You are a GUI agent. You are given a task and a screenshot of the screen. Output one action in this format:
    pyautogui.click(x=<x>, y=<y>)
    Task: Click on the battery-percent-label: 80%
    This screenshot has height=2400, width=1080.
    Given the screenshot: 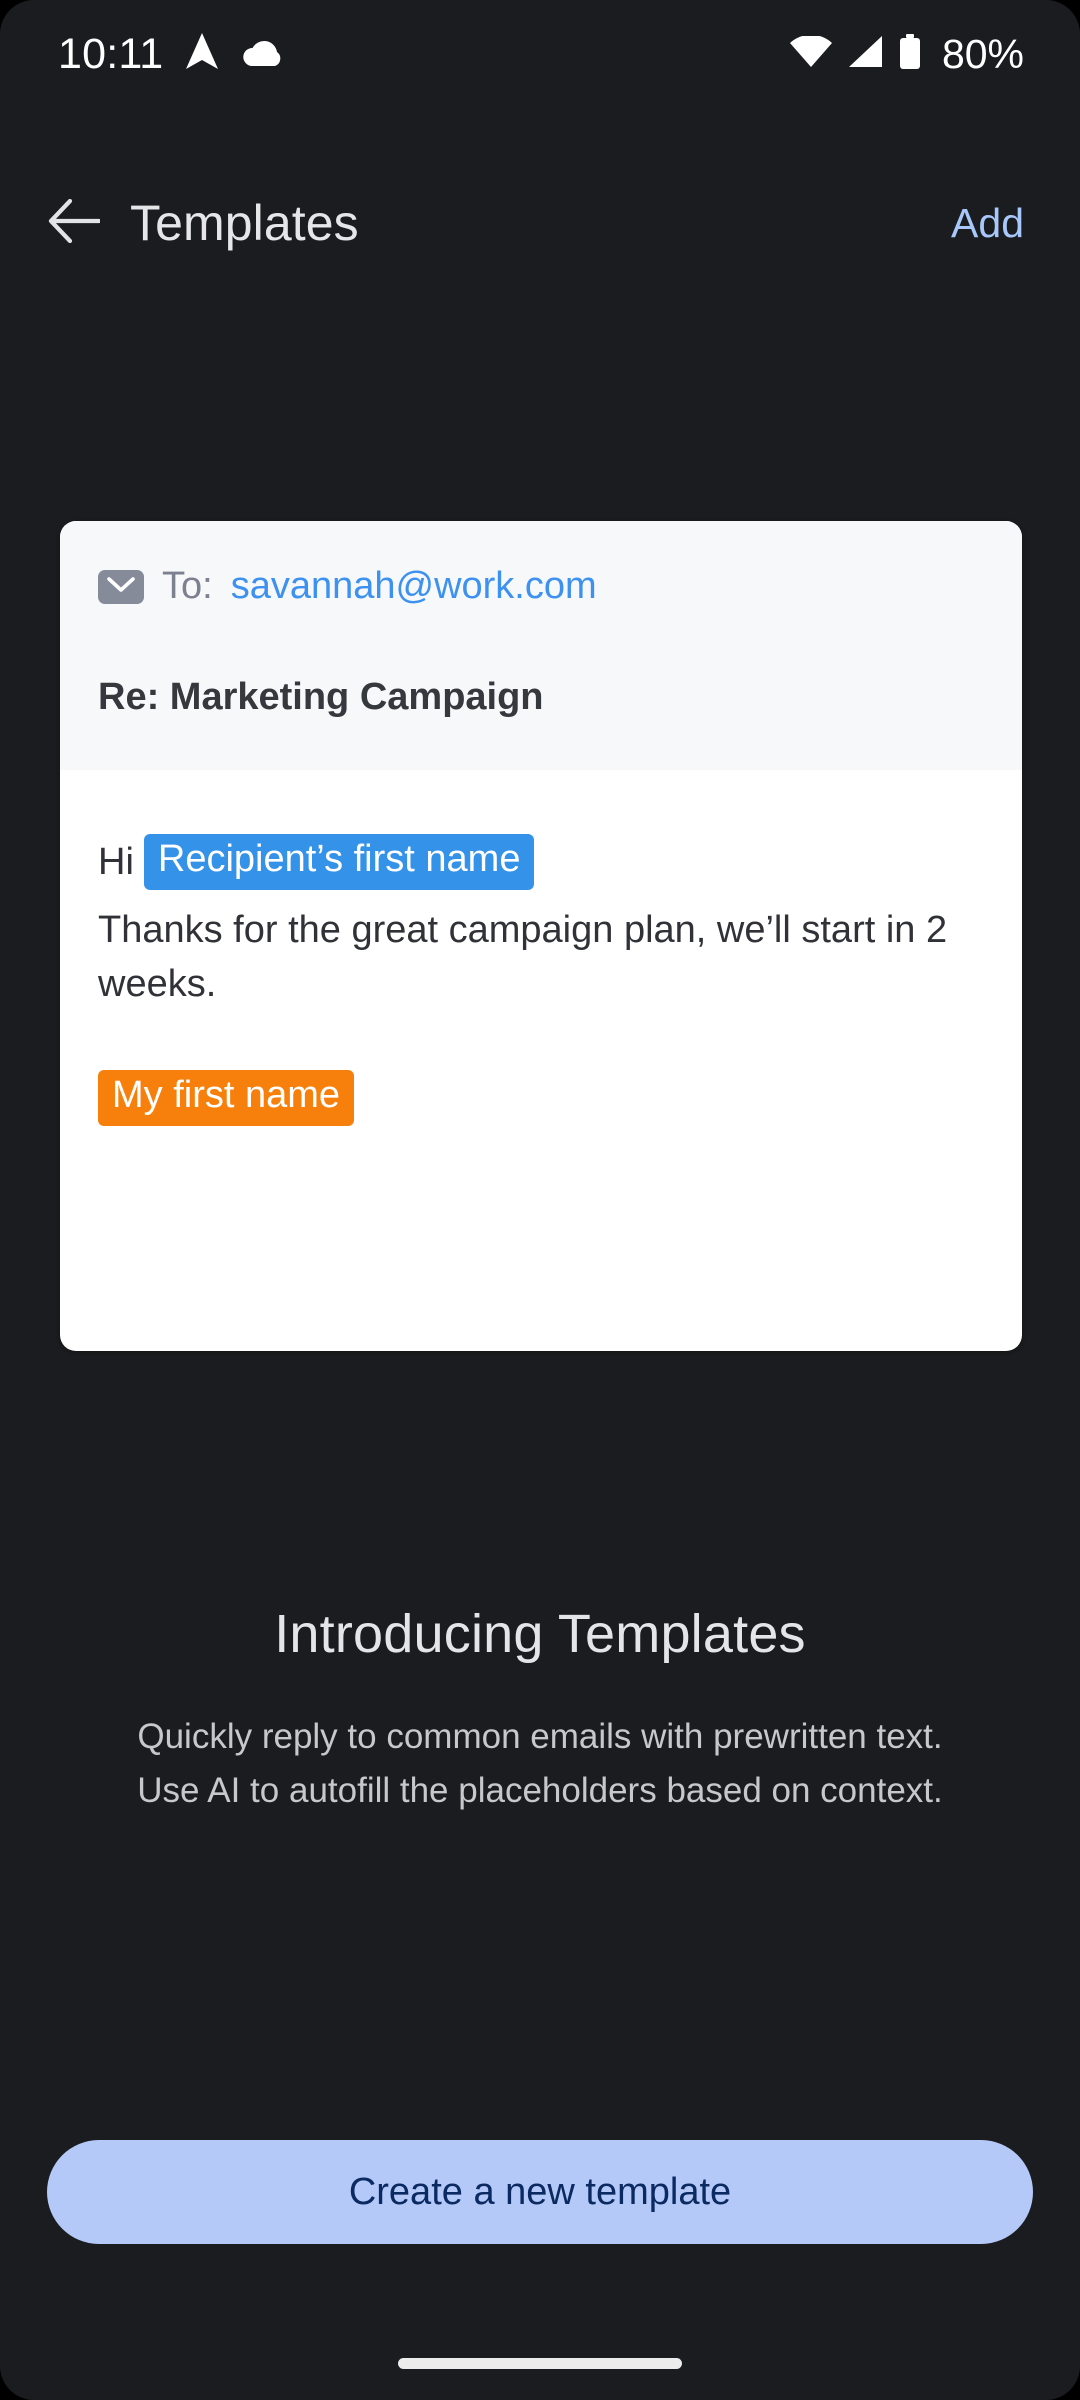 What is the action you would take?
    pyautogui.click(x=982, y=53)
    